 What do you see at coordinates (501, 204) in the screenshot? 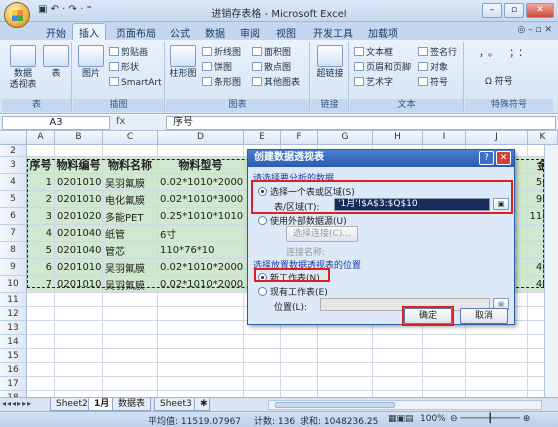
I see `range-picker-icon: ▣` at bounding box center [501, 204].